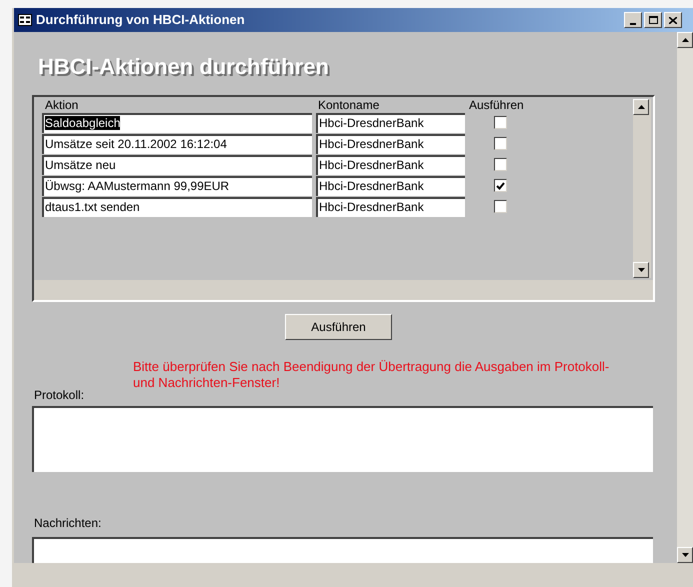 The image size is (693, 587). I want to click on close-icon, so click(673, 20).